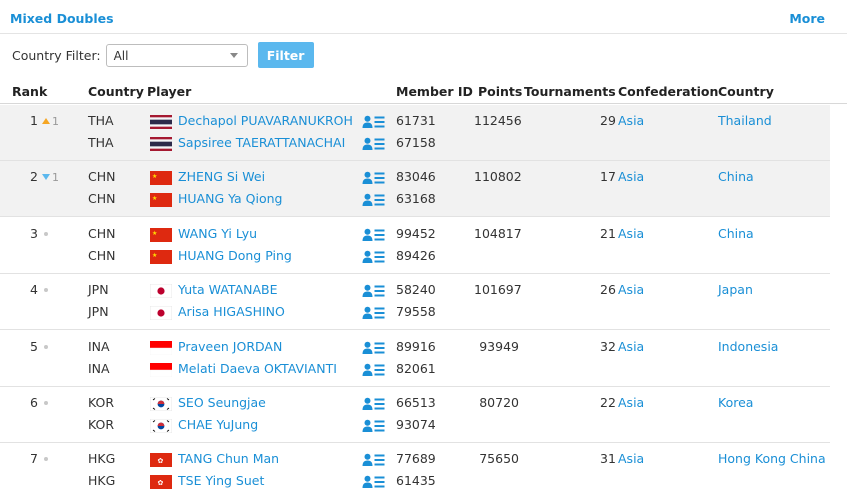 This screenshot has height=494, width=847. What do you see at coordinates (499, 346) in the screenshot?
I see `points-value: 93949` at bounding box center [499, 346].